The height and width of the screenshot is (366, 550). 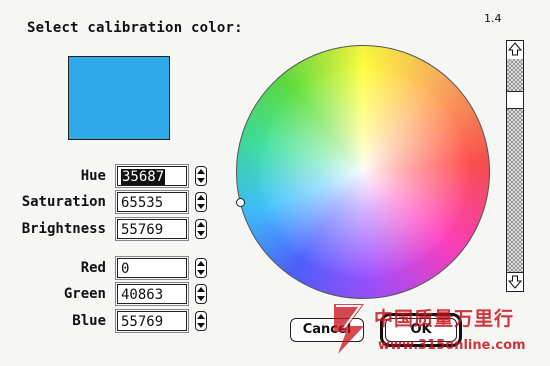 What do you see at coordinates (240, 202) in the screenshot?
I see `color-wheel-marker` at bounding box center [240, 202].